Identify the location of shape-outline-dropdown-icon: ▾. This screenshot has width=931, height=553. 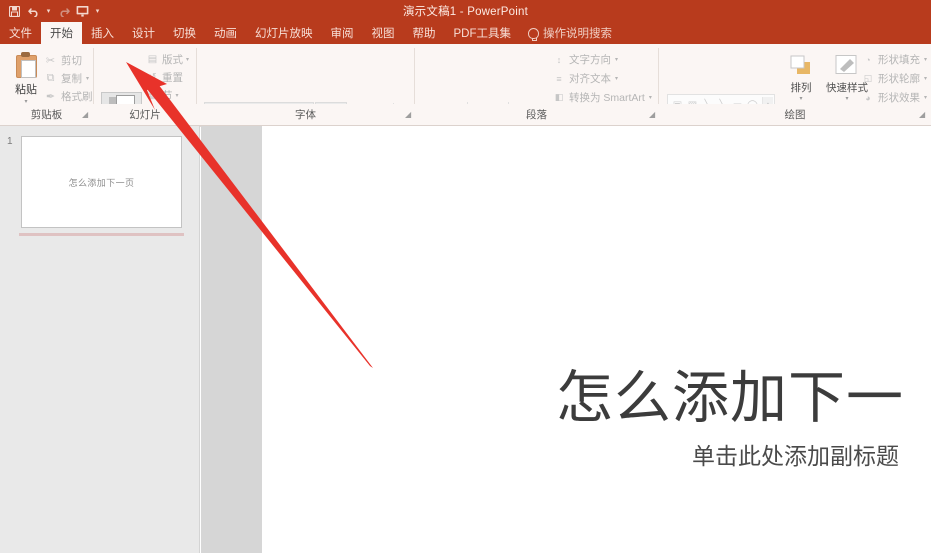
(925, 78).